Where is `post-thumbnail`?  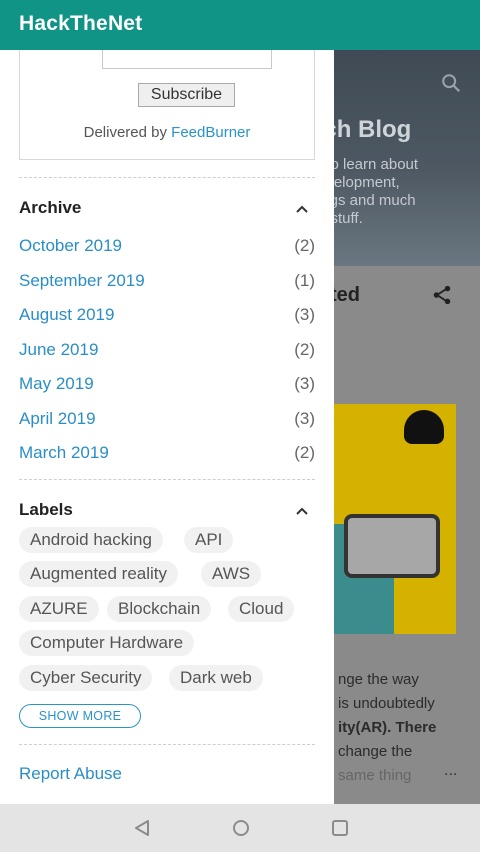
post-thumbnail is located at coordinates (395, 519).